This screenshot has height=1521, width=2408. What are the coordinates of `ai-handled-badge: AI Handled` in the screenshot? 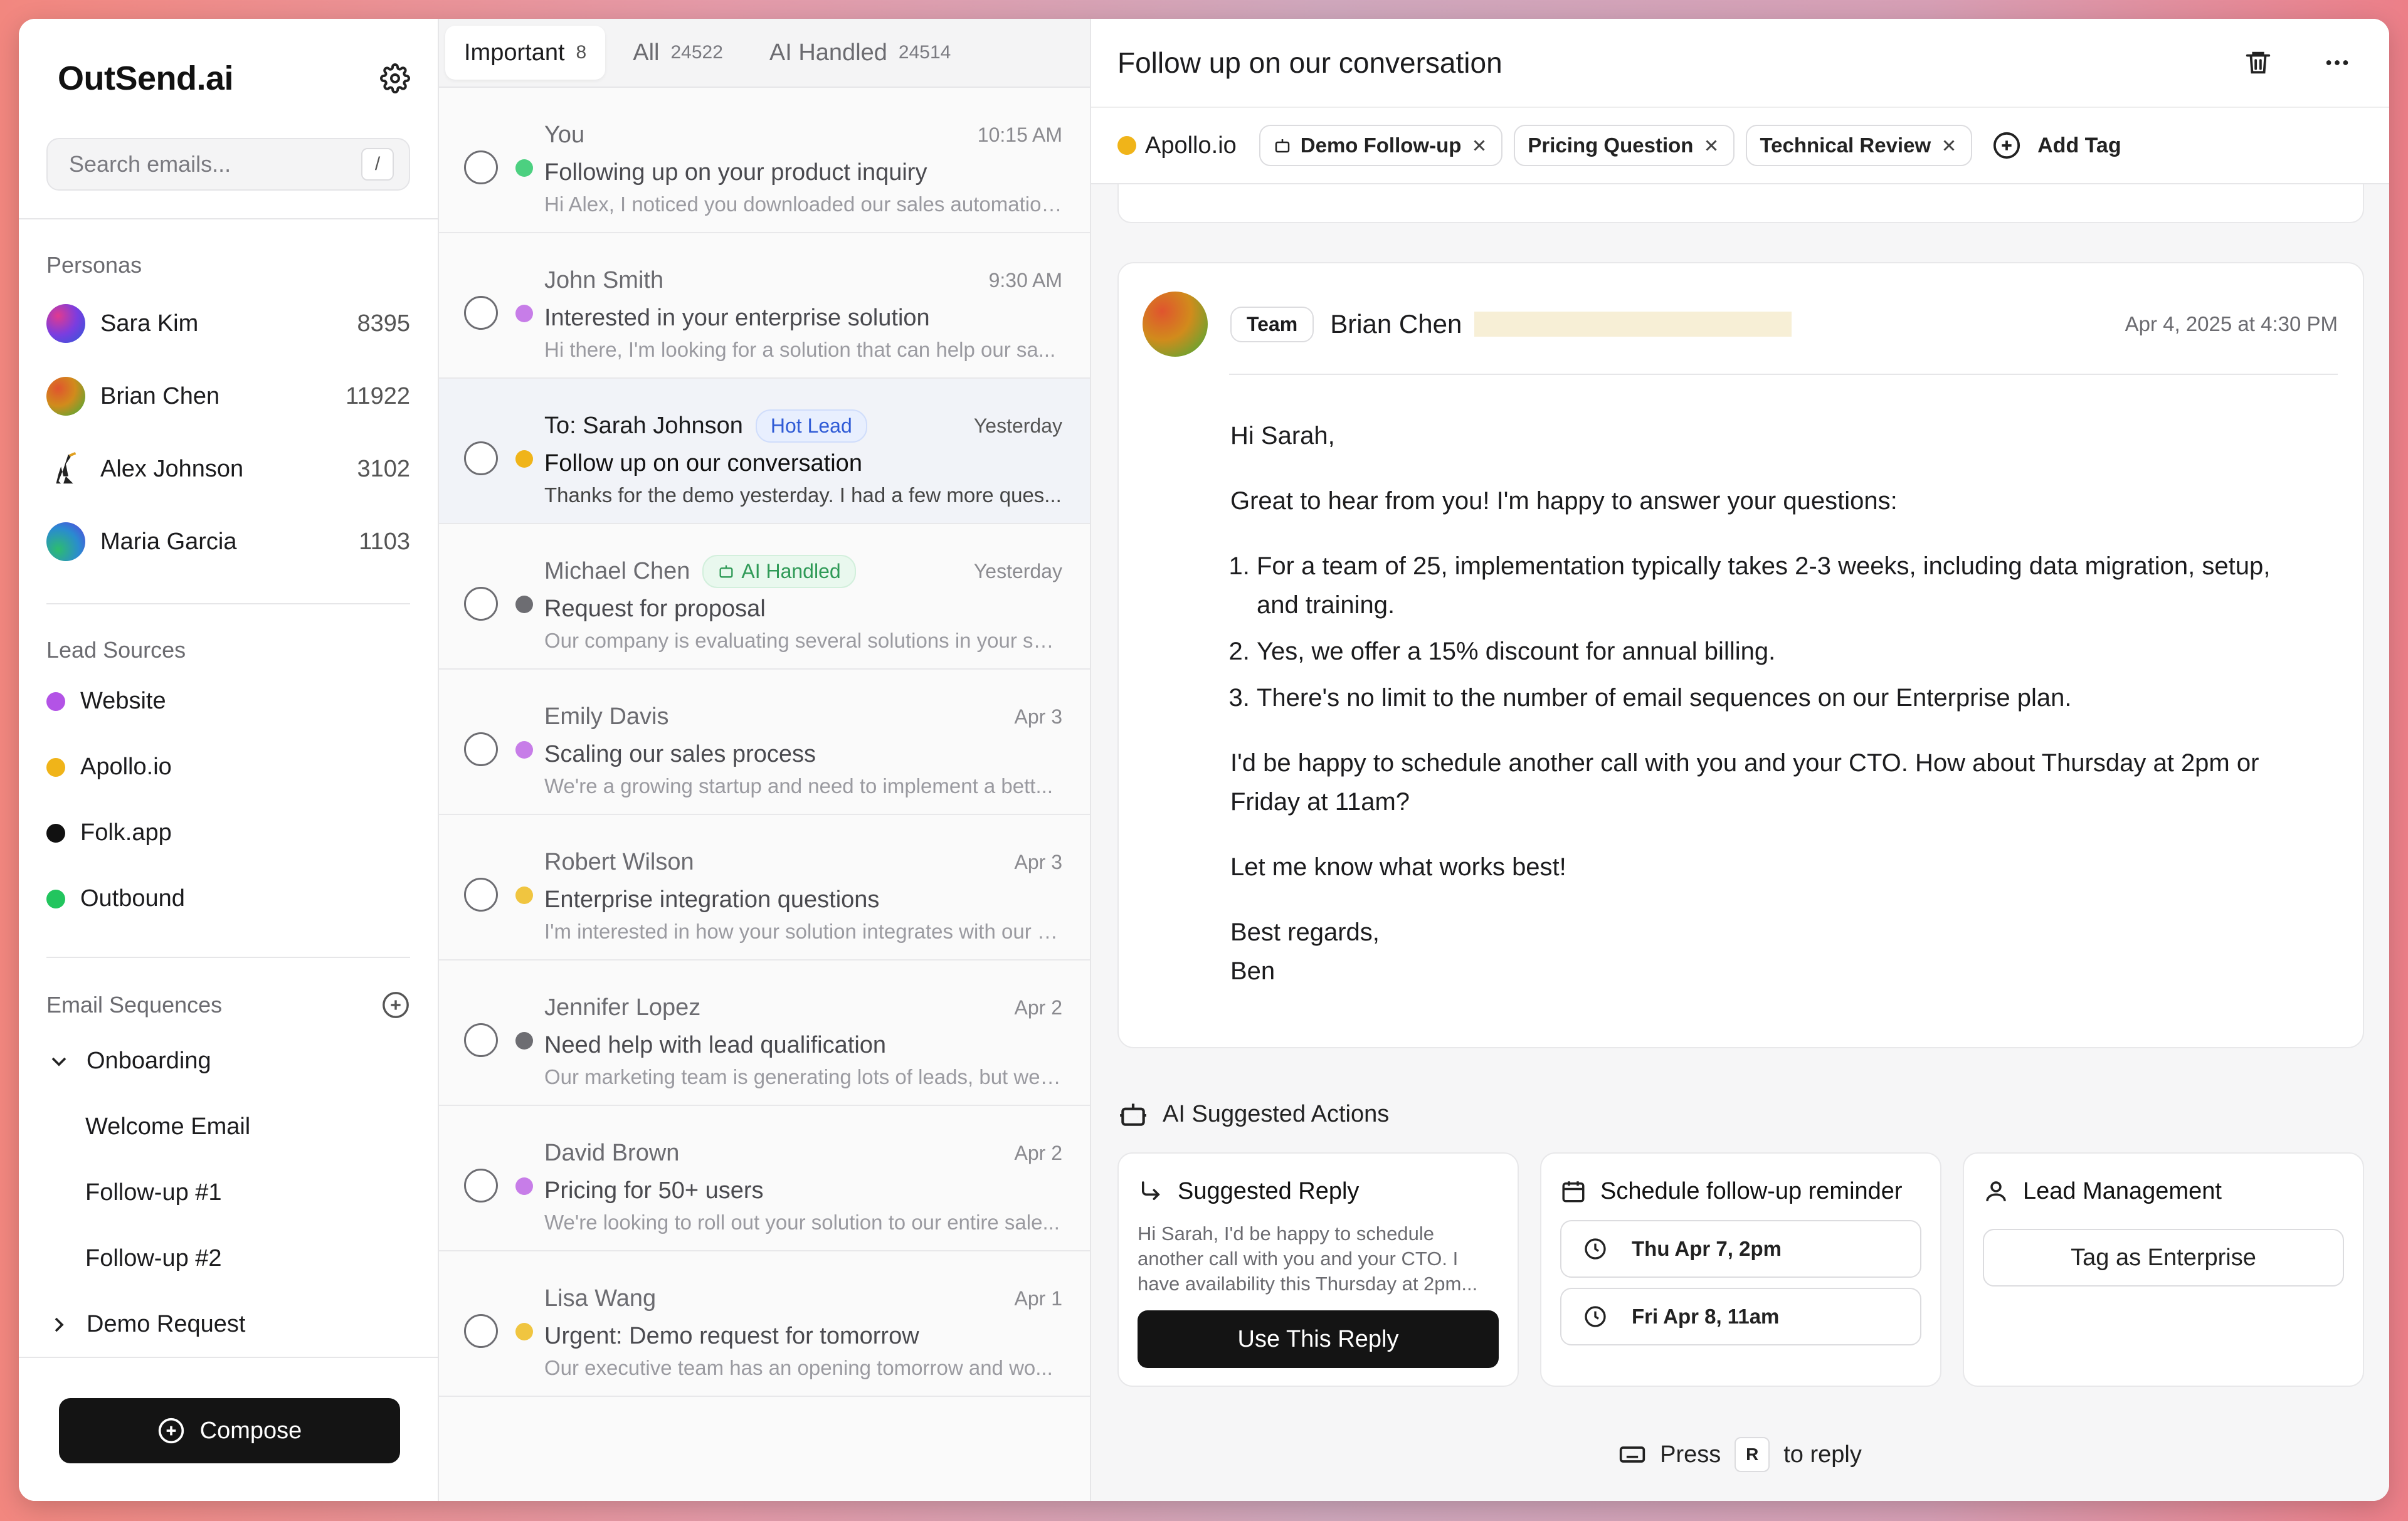 It's located at (779, 571).